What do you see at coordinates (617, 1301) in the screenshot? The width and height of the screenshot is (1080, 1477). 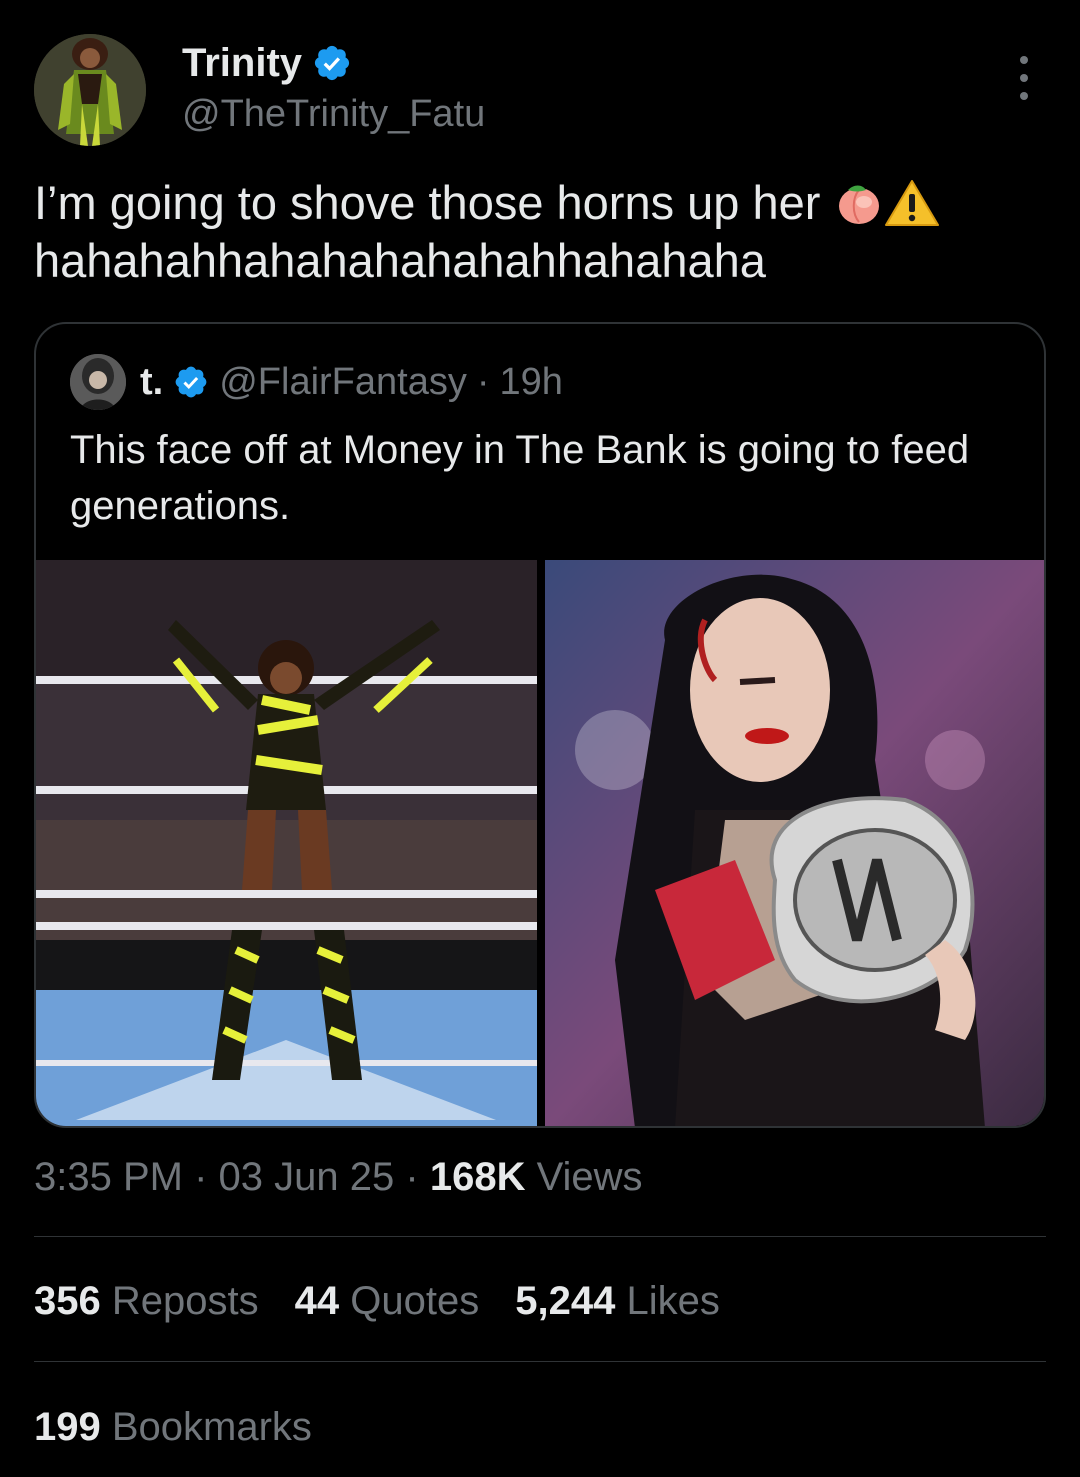 I see `likes-stat: 5,244 Likes` at bounding box center [617, 1301].